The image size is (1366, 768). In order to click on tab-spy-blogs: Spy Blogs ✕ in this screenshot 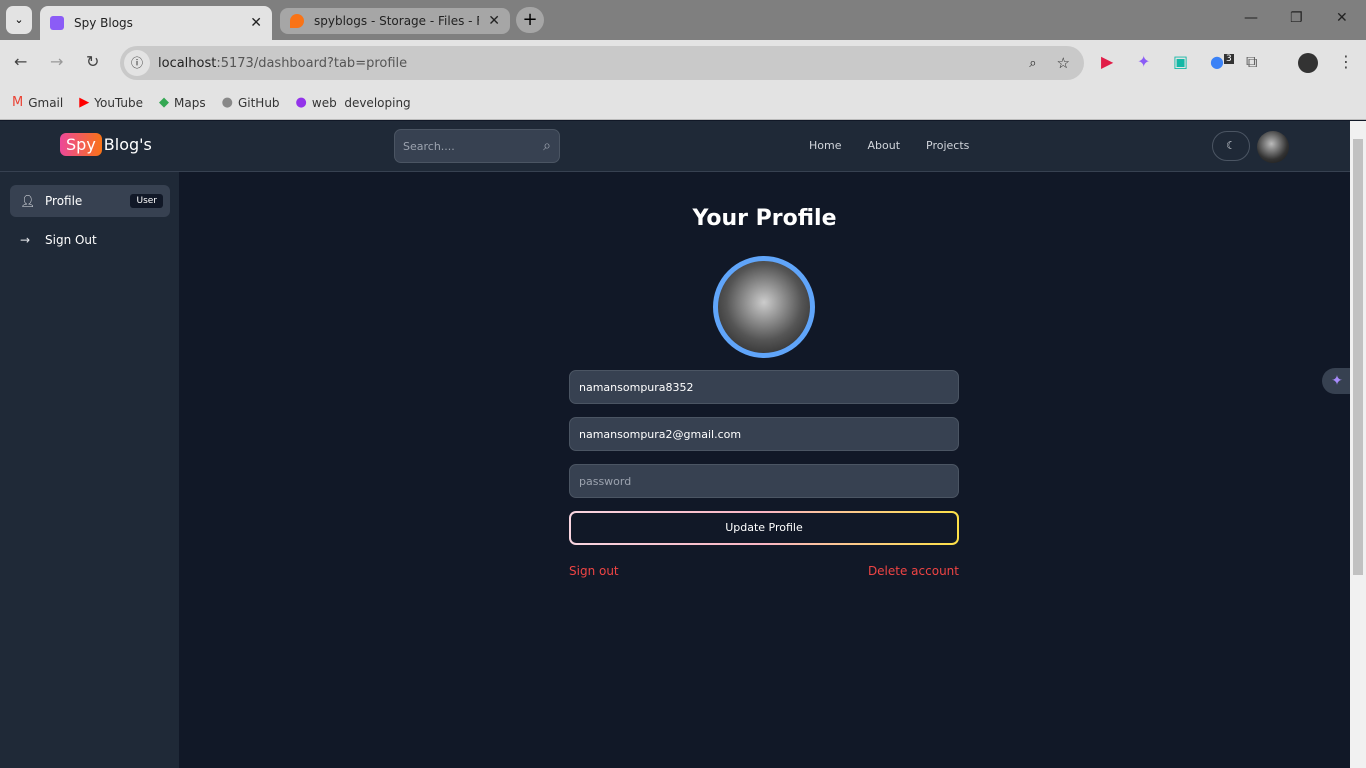, I will do `click(156, 23)`.